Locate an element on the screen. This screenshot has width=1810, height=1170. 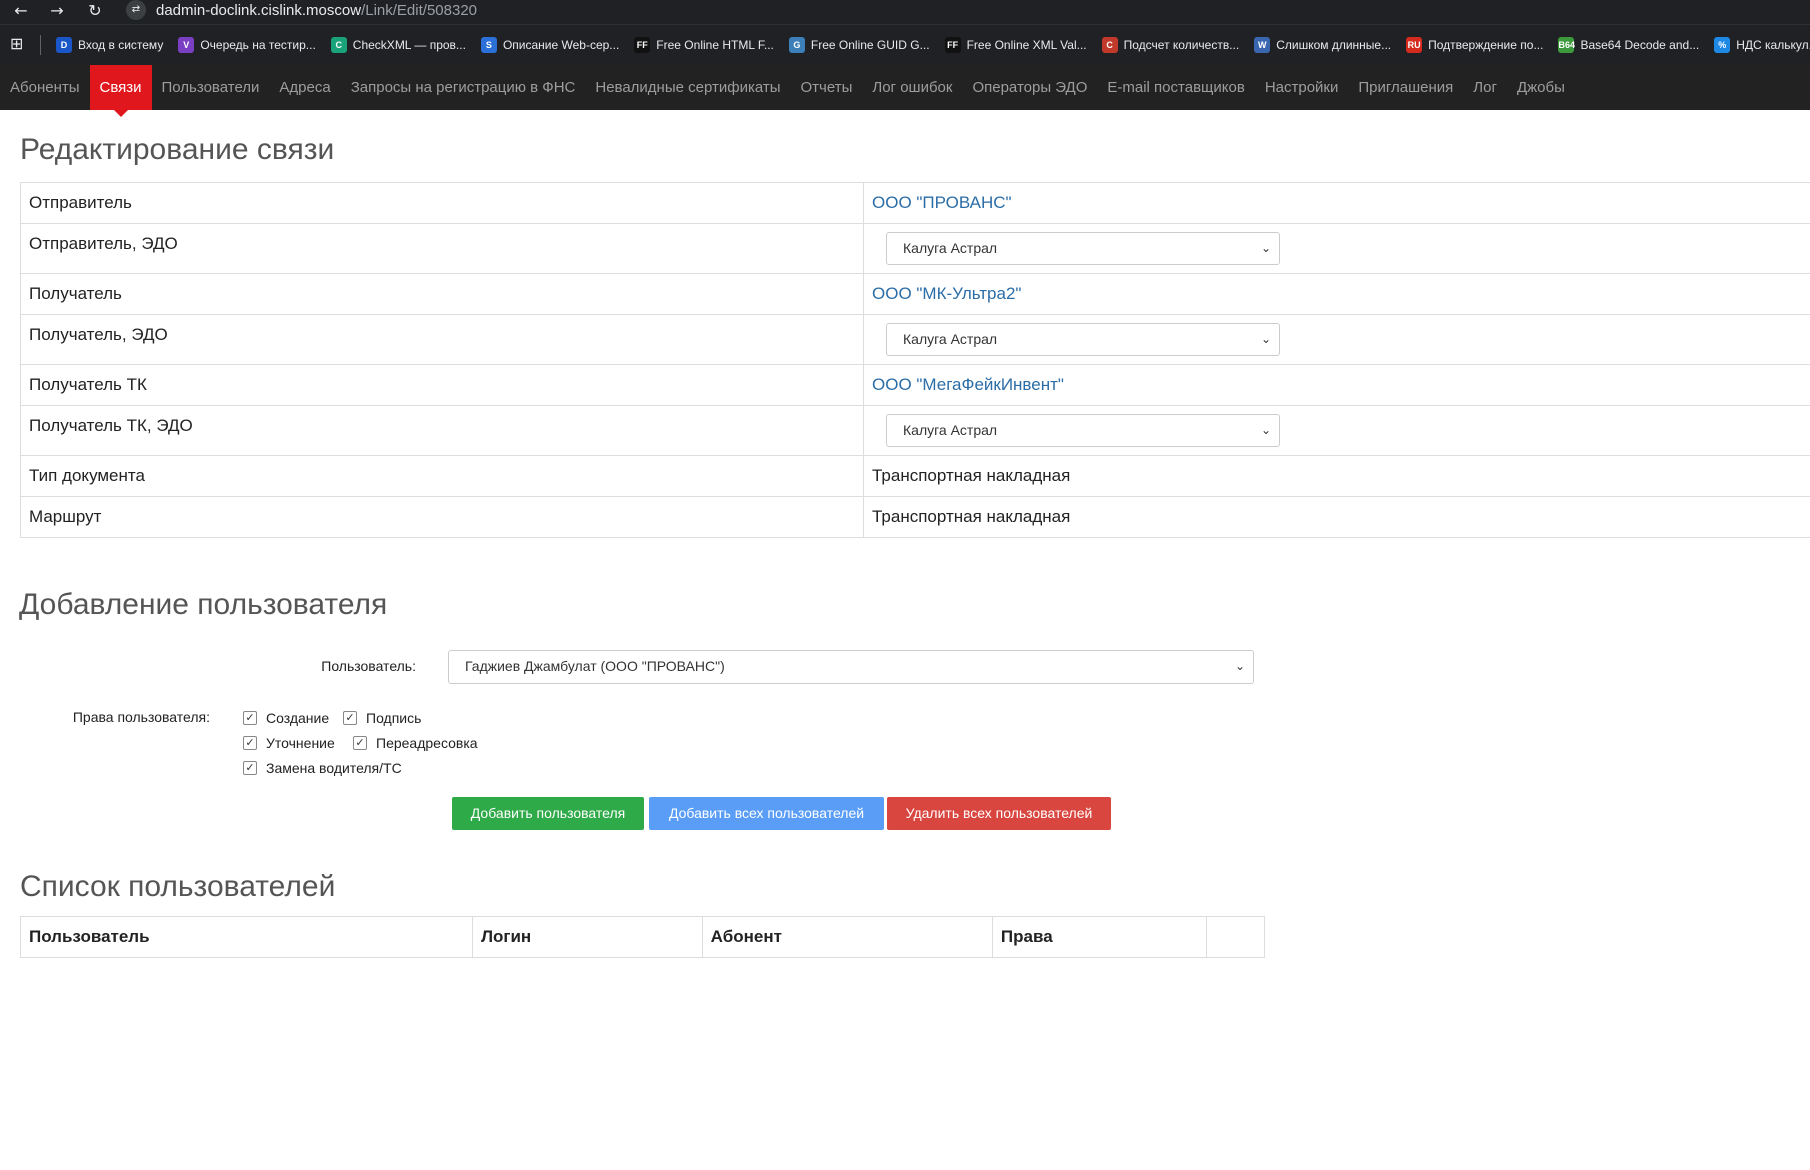
page-title: Редактирование связи is located at coordinates (177, 149).